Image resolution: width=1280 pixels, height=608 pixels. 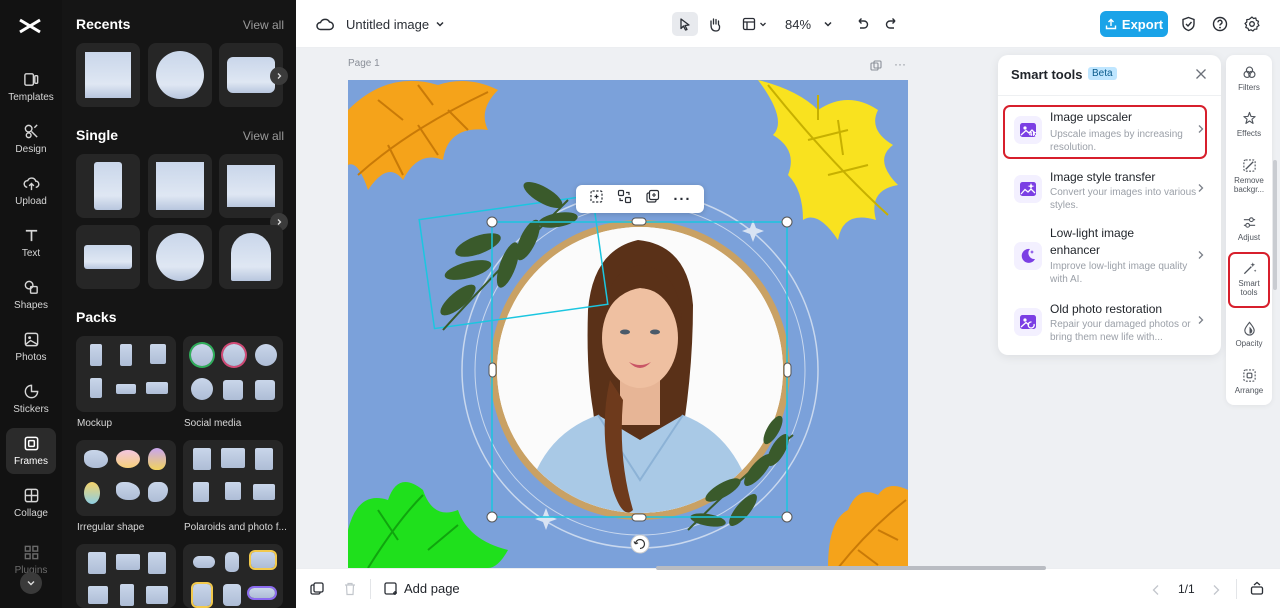 I want to click on yellow-leaf-top-right, so click(x=828, y=160).